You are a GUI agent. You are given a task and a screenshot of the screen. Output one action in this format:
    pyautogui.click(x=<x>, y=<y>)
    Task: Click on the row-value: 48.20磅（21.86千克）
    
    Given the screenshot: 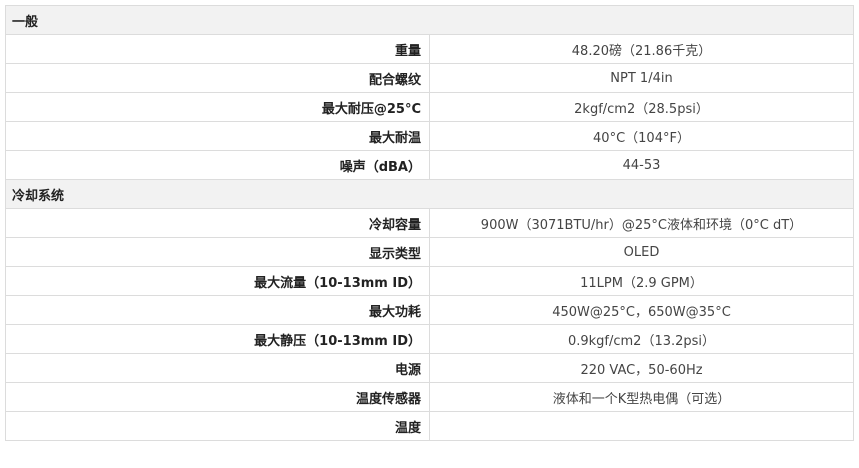 What is the action you would take?
    pyautogui.click(x=641, y=49)
    